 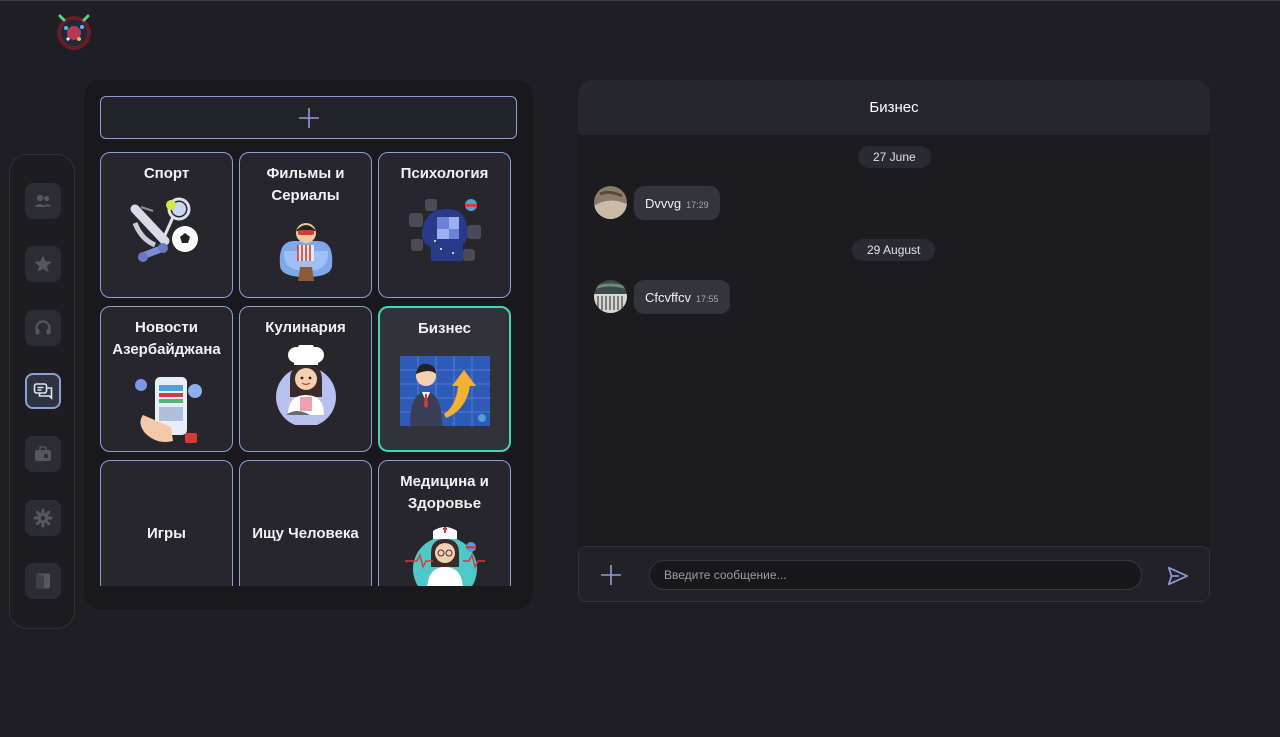 What do you see at coordinates (640, 0) in the screenshot?
I see `top-divider` at bounding box center [640, 0].